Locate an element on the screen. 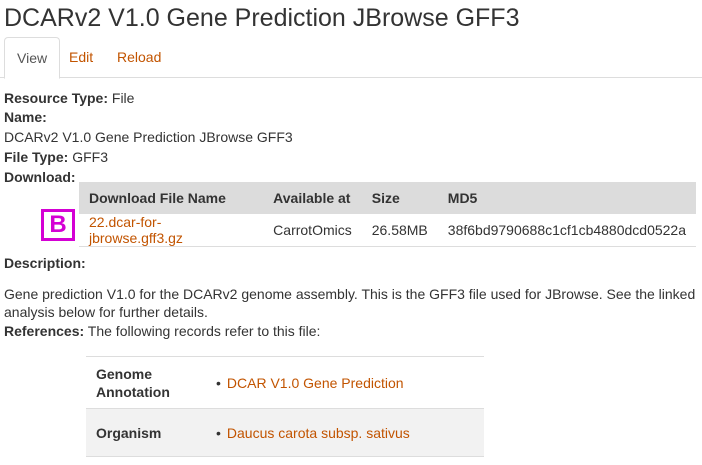 The width and height of the screenshot is (702, 465). available-at-cell: CarrotOmics is located at coordinates (312, 230).